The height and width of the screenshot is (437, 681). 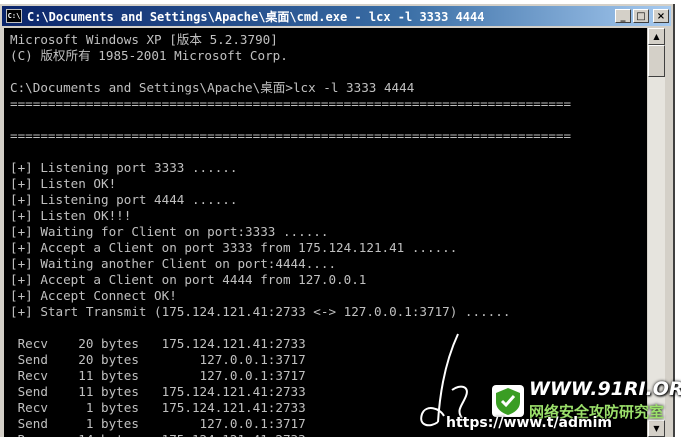 What do you see at coordinates (149, 55) in the screenshot?
I see `console-line: (C) 版权所有 1985-2001 Microsoft Corp.` at bounding box center [149, 55].